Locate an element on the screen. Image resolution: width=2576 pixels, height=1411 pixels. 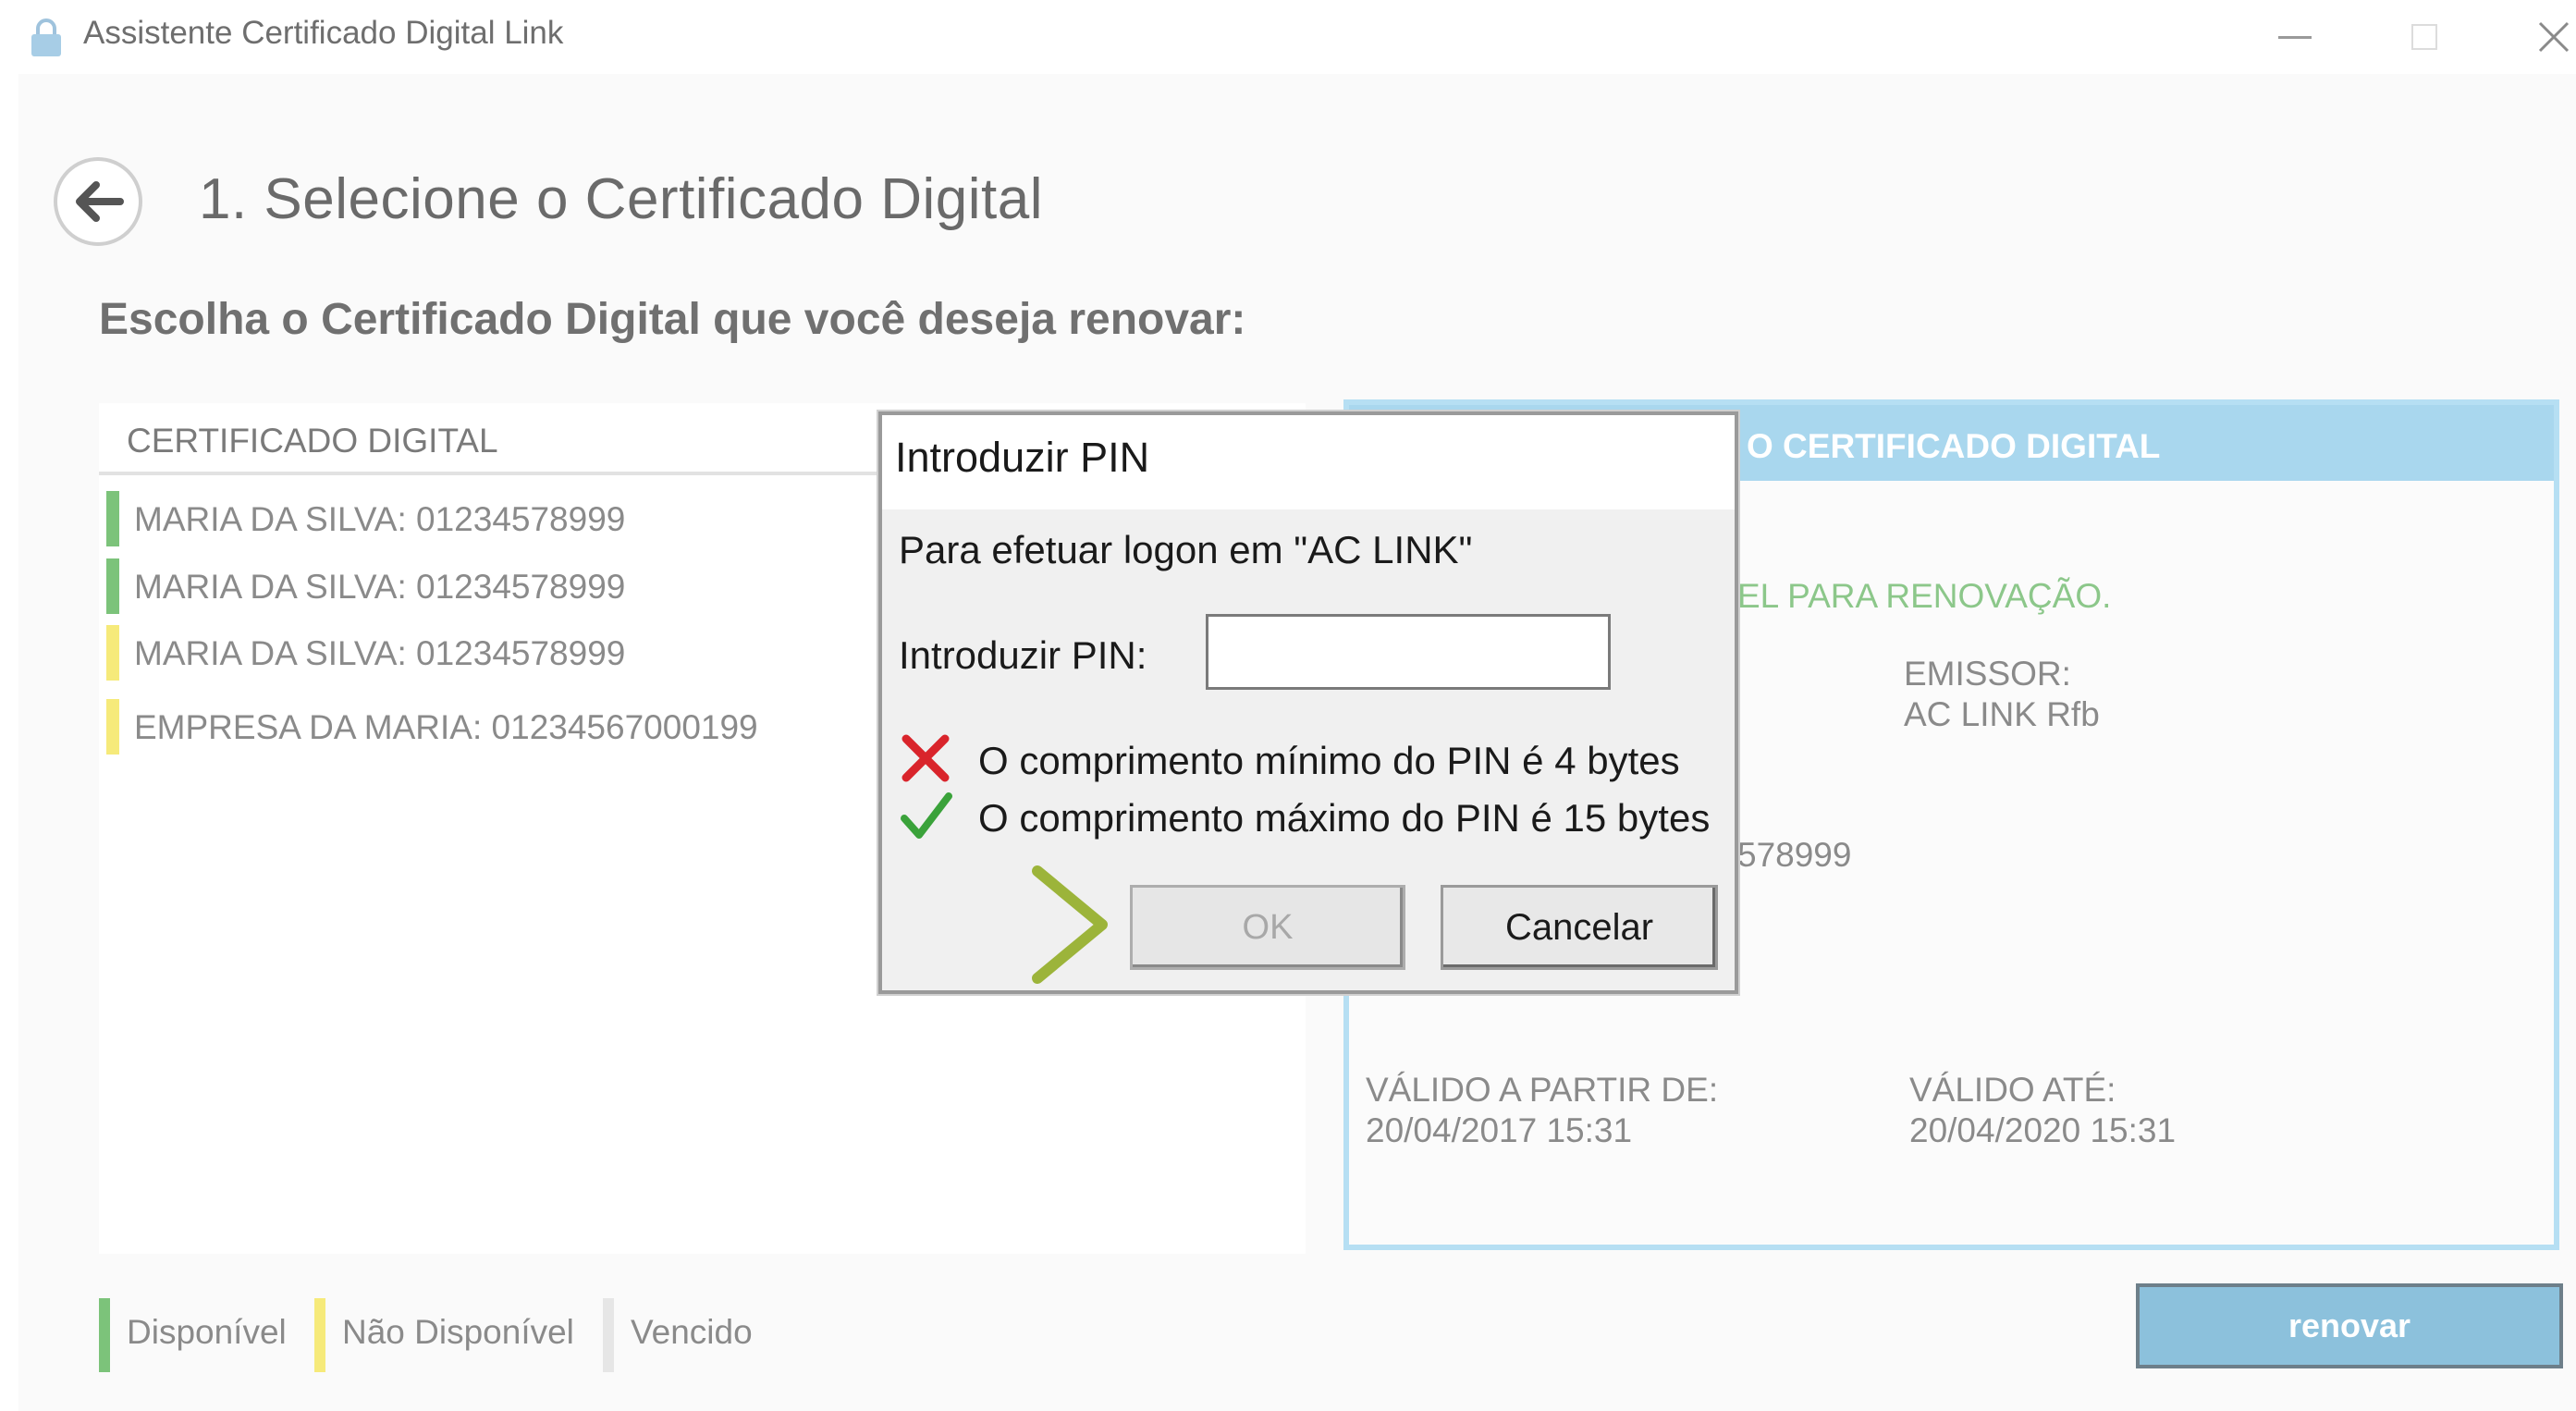
page-title: 1. Selecione o Certificado Digital is located at coordinates (621, 199).